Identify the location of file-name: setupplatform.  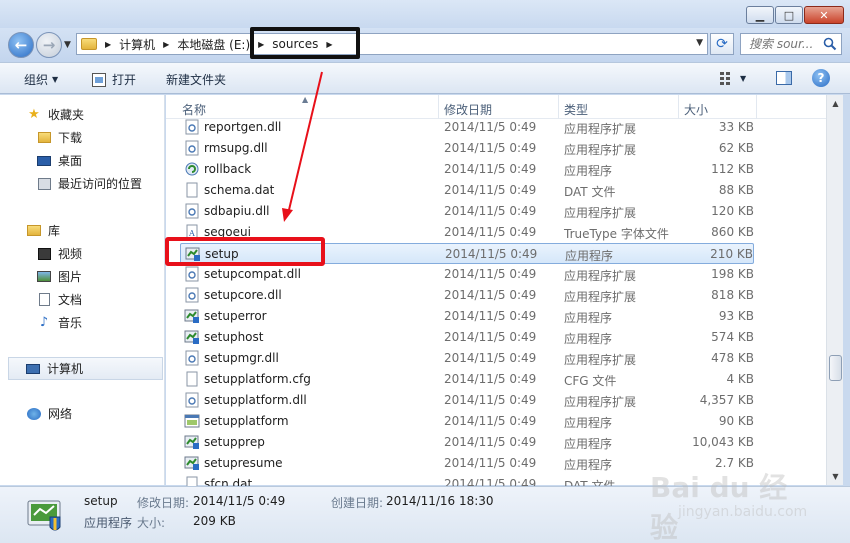
(246, 421).